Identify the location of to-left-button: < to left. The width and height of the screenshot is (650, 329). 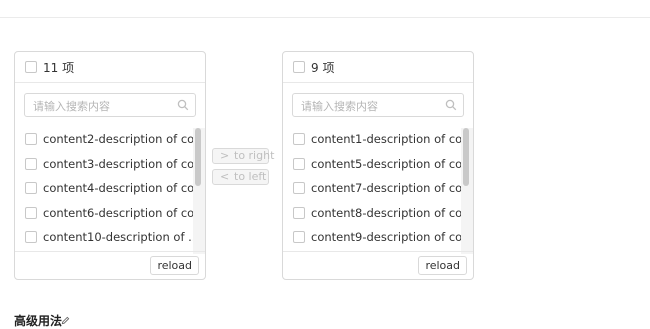
(240, 177).